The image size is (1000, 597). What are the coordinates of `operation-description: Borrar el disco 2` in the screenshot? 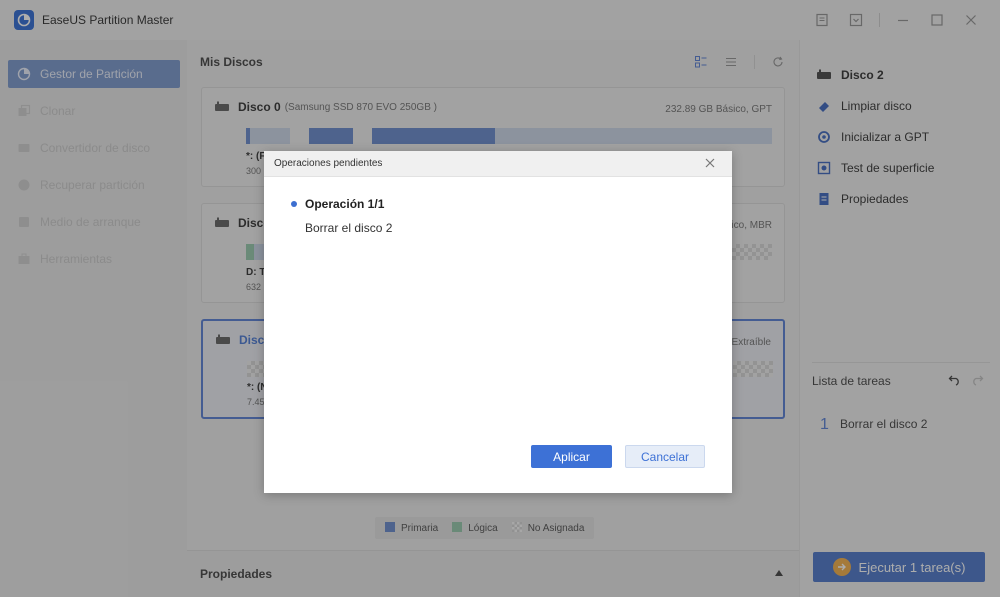 It's located at (349, 228).